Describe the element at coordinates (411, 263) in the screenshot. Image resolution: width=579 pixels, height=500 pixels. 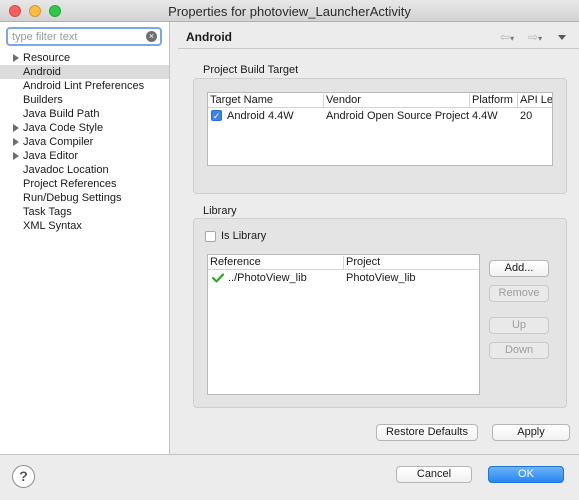
I see `column-header-project: Project` at that location.